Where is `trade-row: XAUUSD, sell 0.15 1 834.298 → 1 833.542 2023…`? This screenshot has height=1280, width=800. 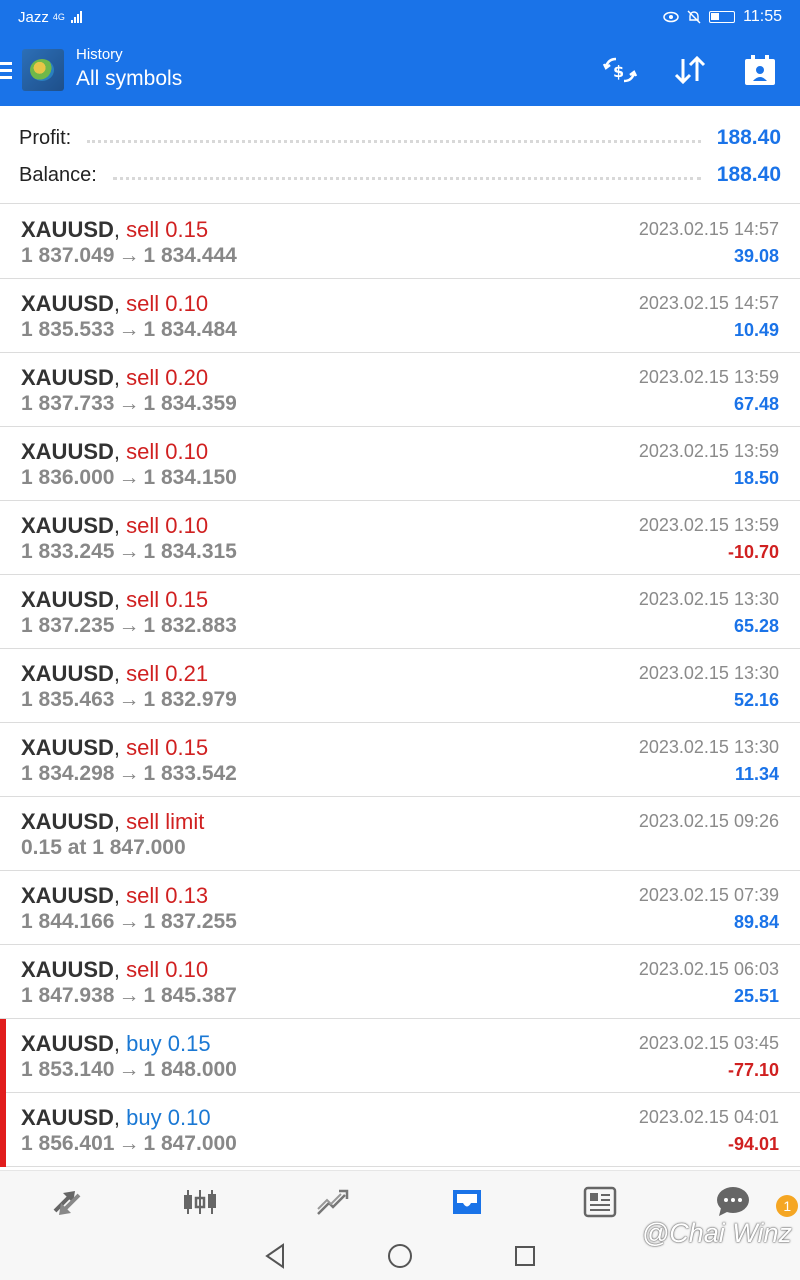
trade-row: XAUUSD, sell 0.15 1 834.298 → 1 833.542 2023… is located at coordinates (400, 760).